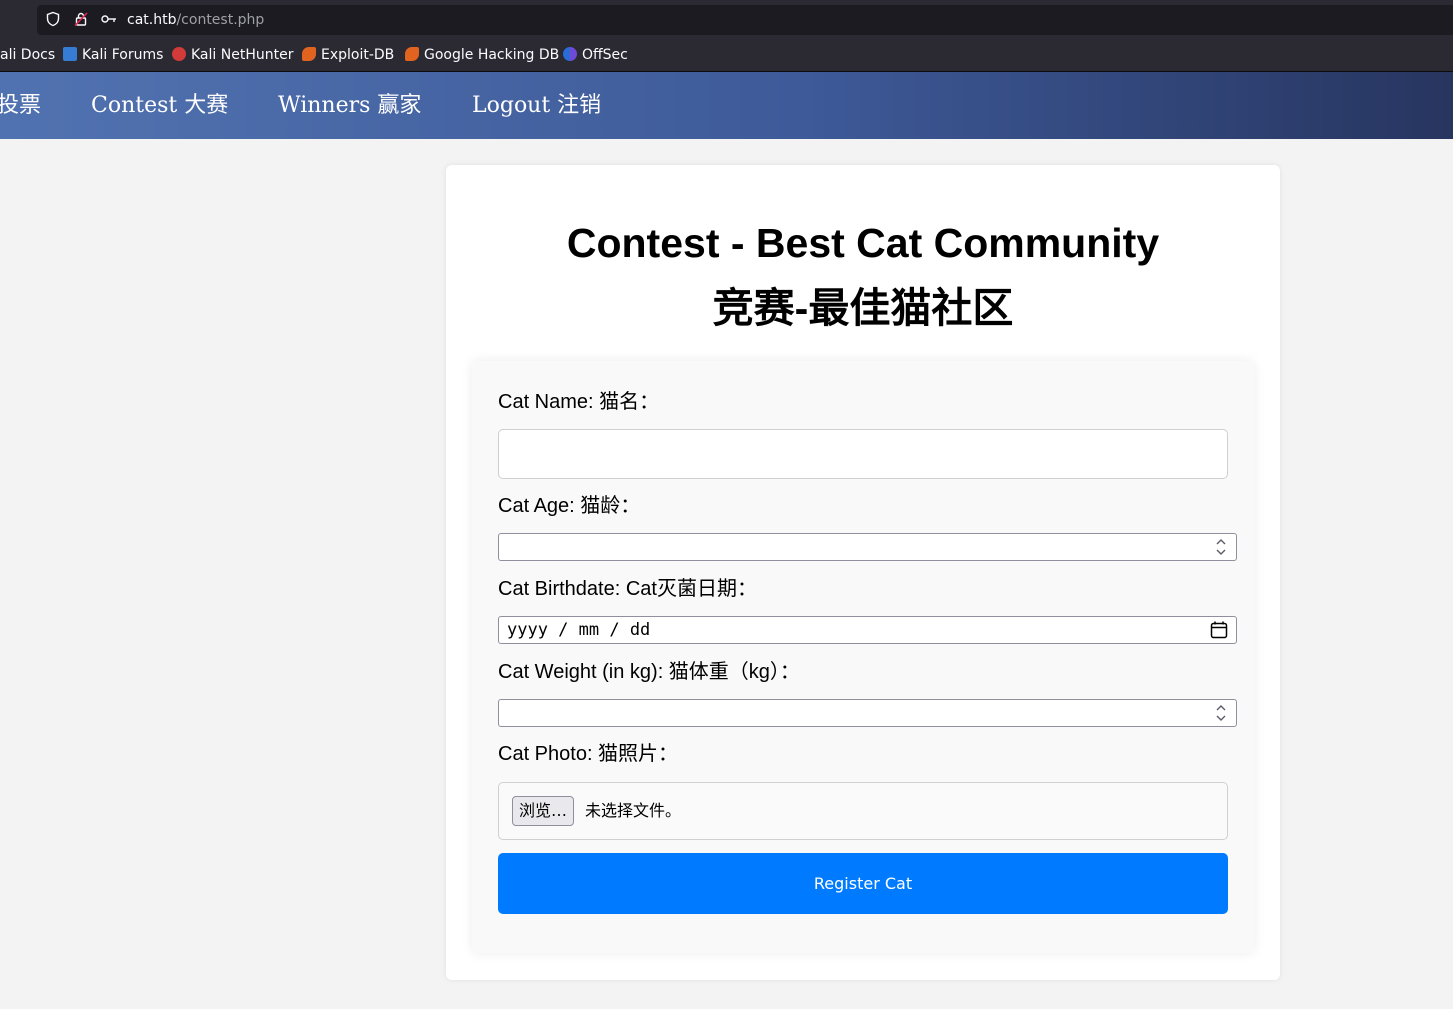 This screenshot has width=1453, height=1009. Describe the element at coordinates (867, 630) in the screenshot. I see `cat-birthdate-input: yyyy / mm / dd` at that location.